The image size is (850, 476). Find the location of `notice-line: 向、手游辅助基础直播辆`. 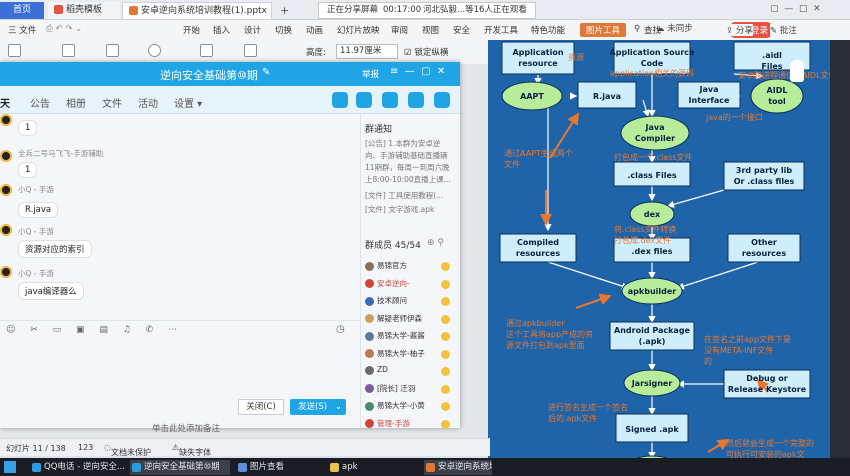

notice-line: 向、手游辅助基础直播辆 is located at coordinates (406, 155).